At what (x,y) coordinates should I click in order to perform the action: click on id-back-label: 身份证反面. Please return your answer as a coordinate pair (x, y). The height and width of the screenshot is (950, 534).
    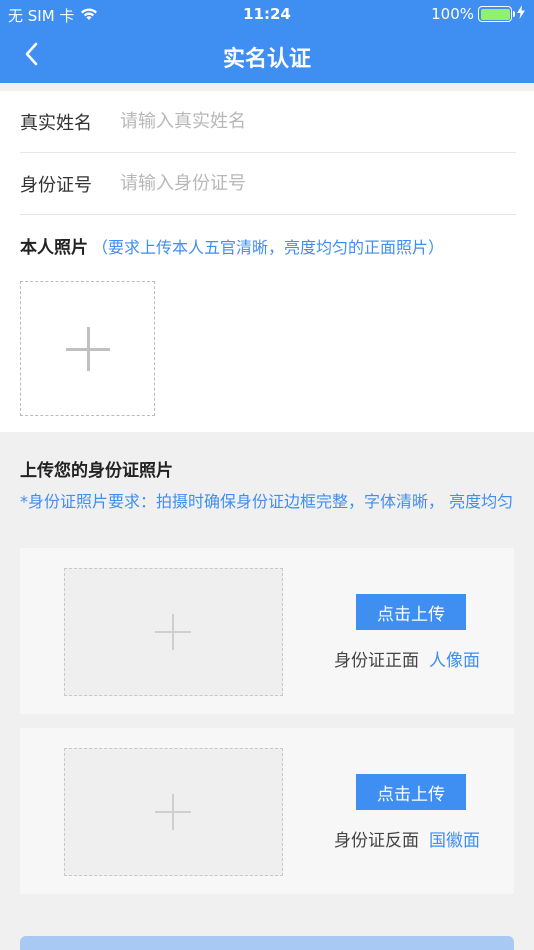
    Looking at the image, I should click on (376, 841).